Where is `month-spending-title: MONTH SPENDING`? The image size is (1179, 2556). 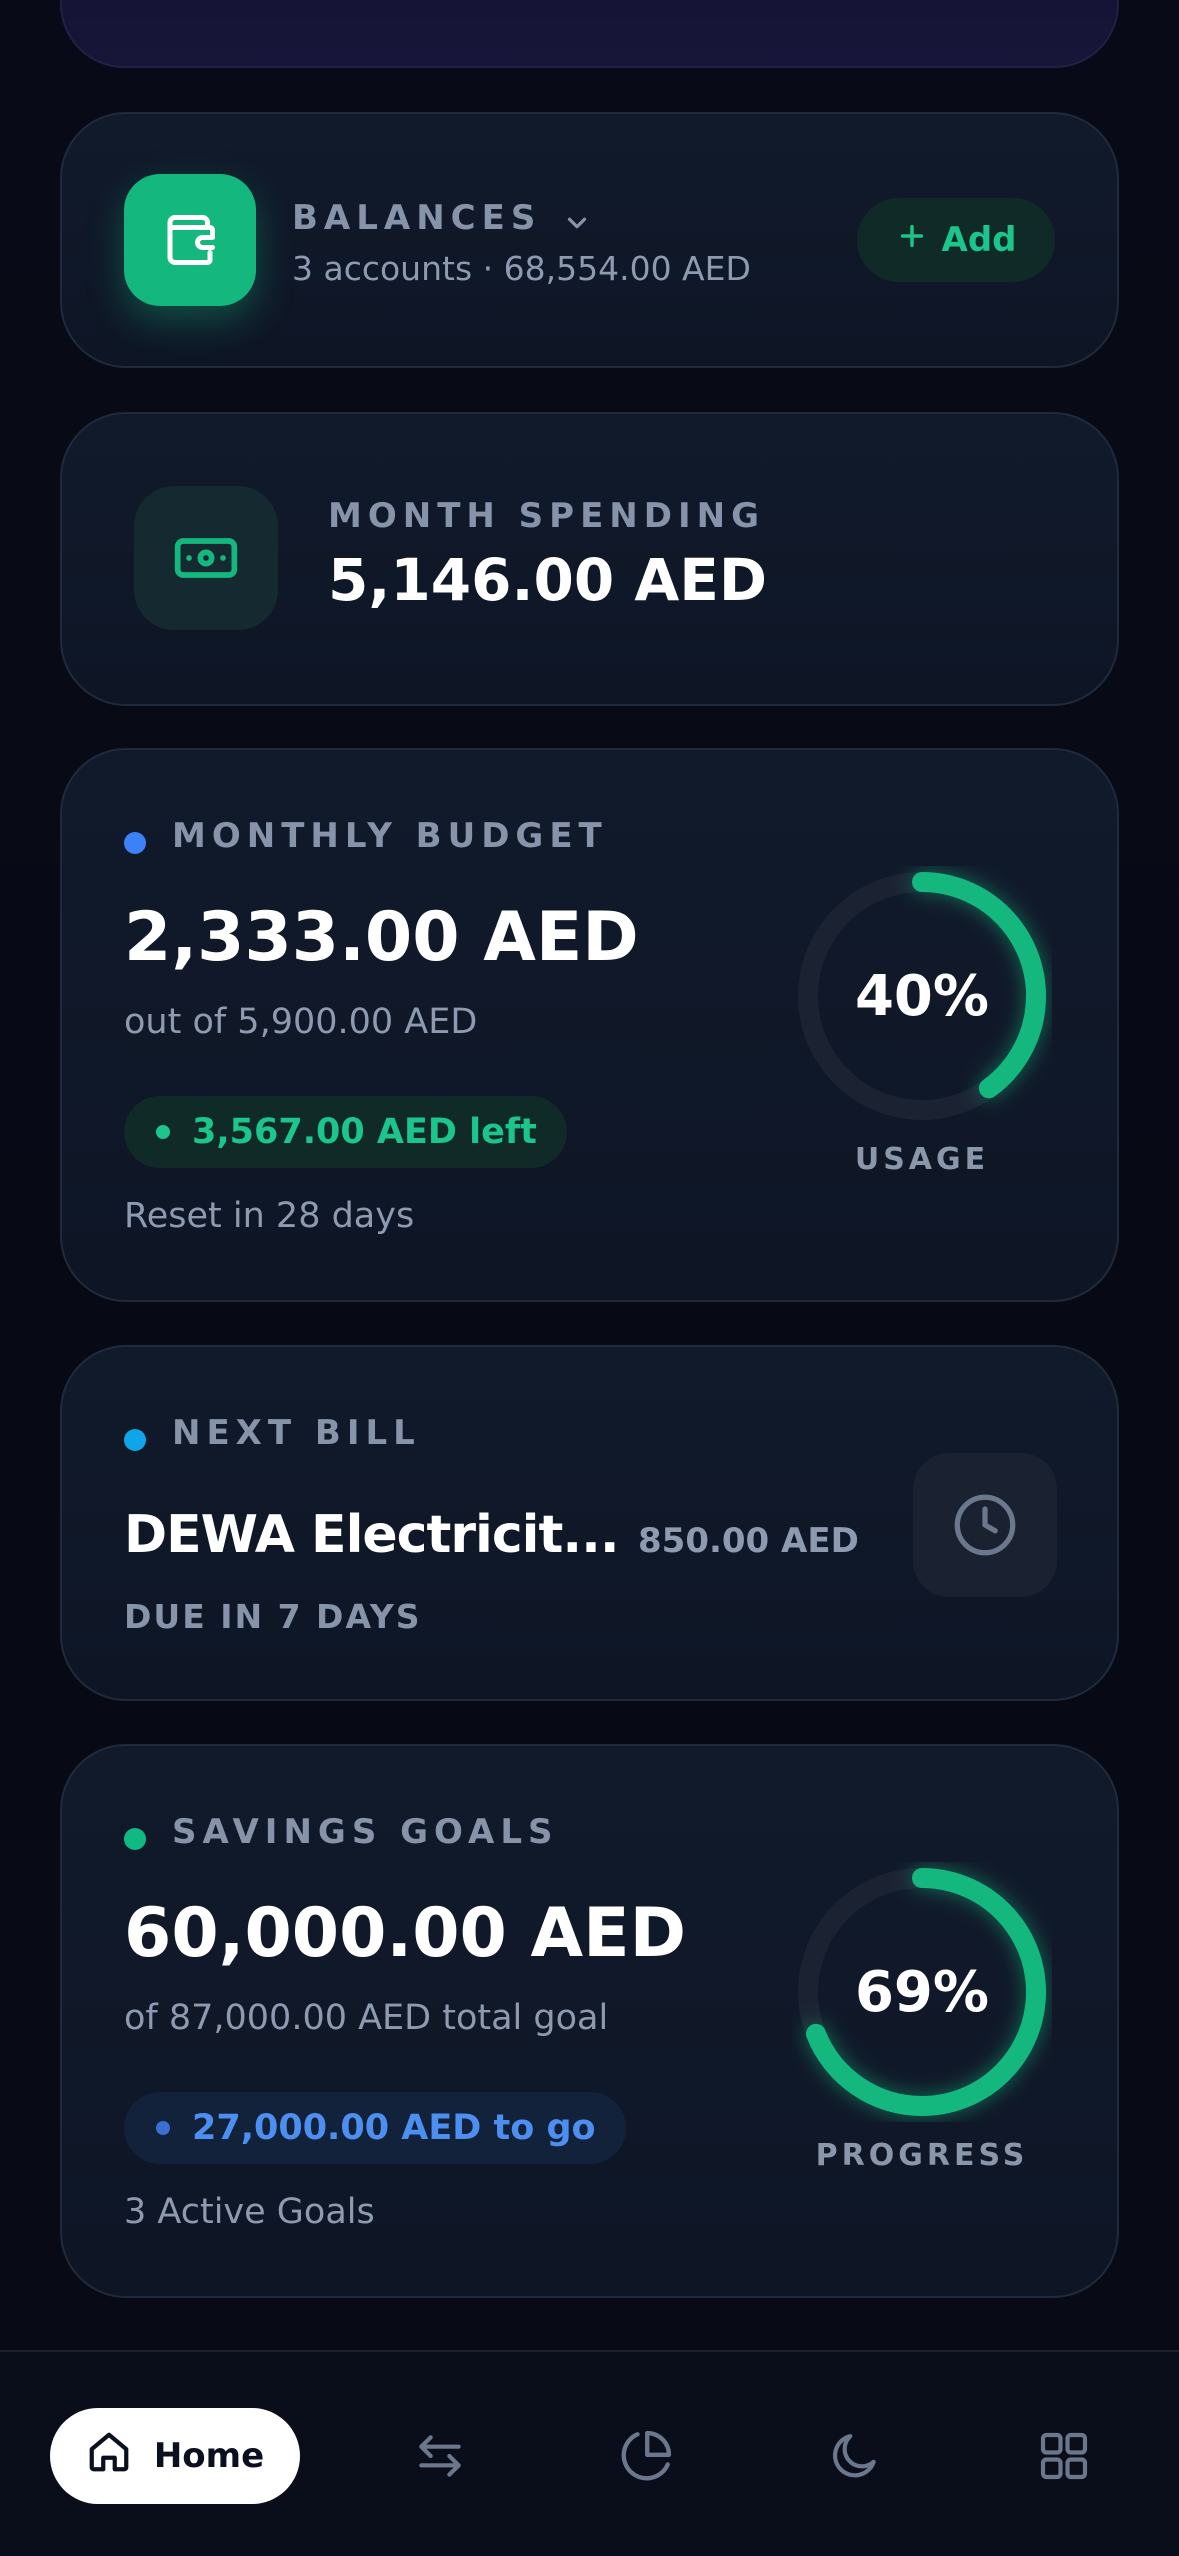 month-spending-title: MONTH SPENDING is located at coordinates (546, 516).